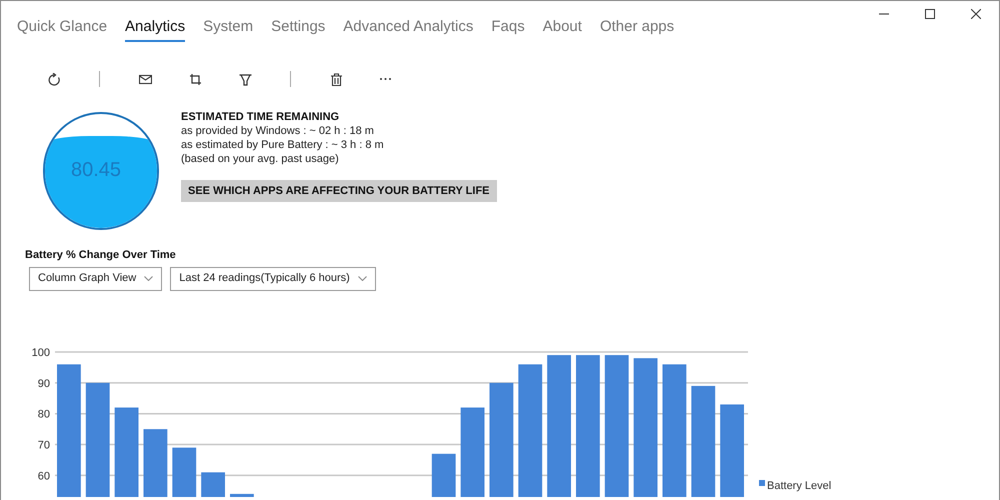 This screenshot has width=1000, height=500. Describe the element at coordinates (101, 255) in the screenshot. I see `chart-heading: Battery % Change Over Time` at that location.